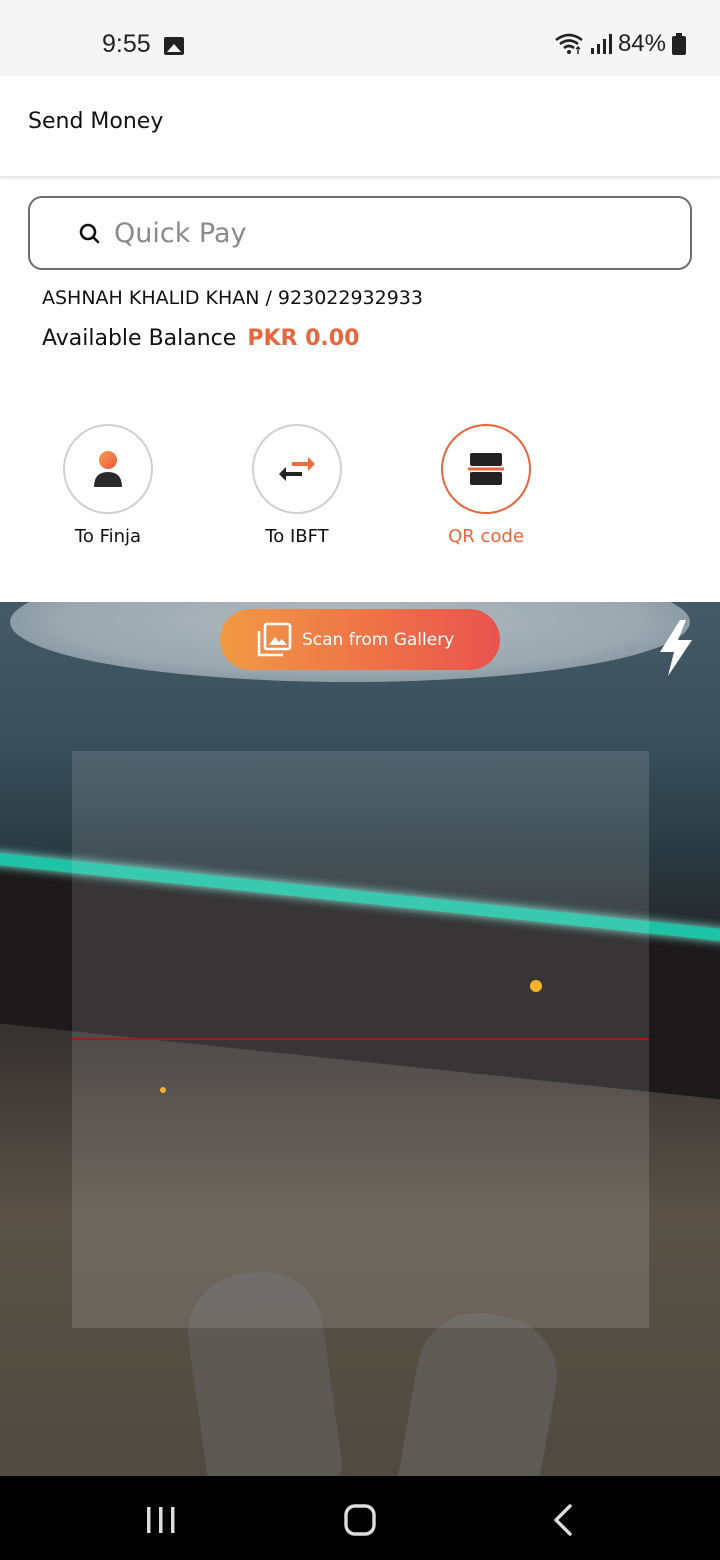 The width and height of the screenshot is (720, 1560). I want to click on person-icon, so click(108, 469).